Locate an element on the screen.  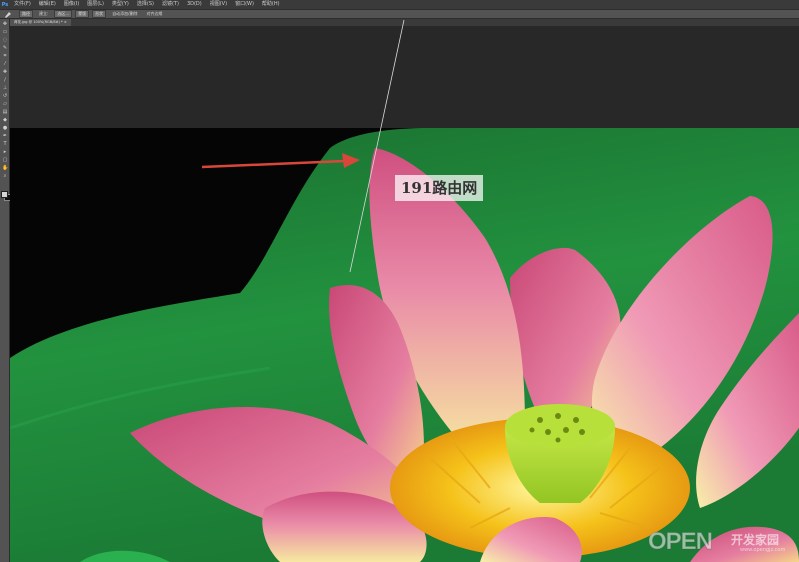
photoshop-logo: Ps is located at coordinates (5, 4).